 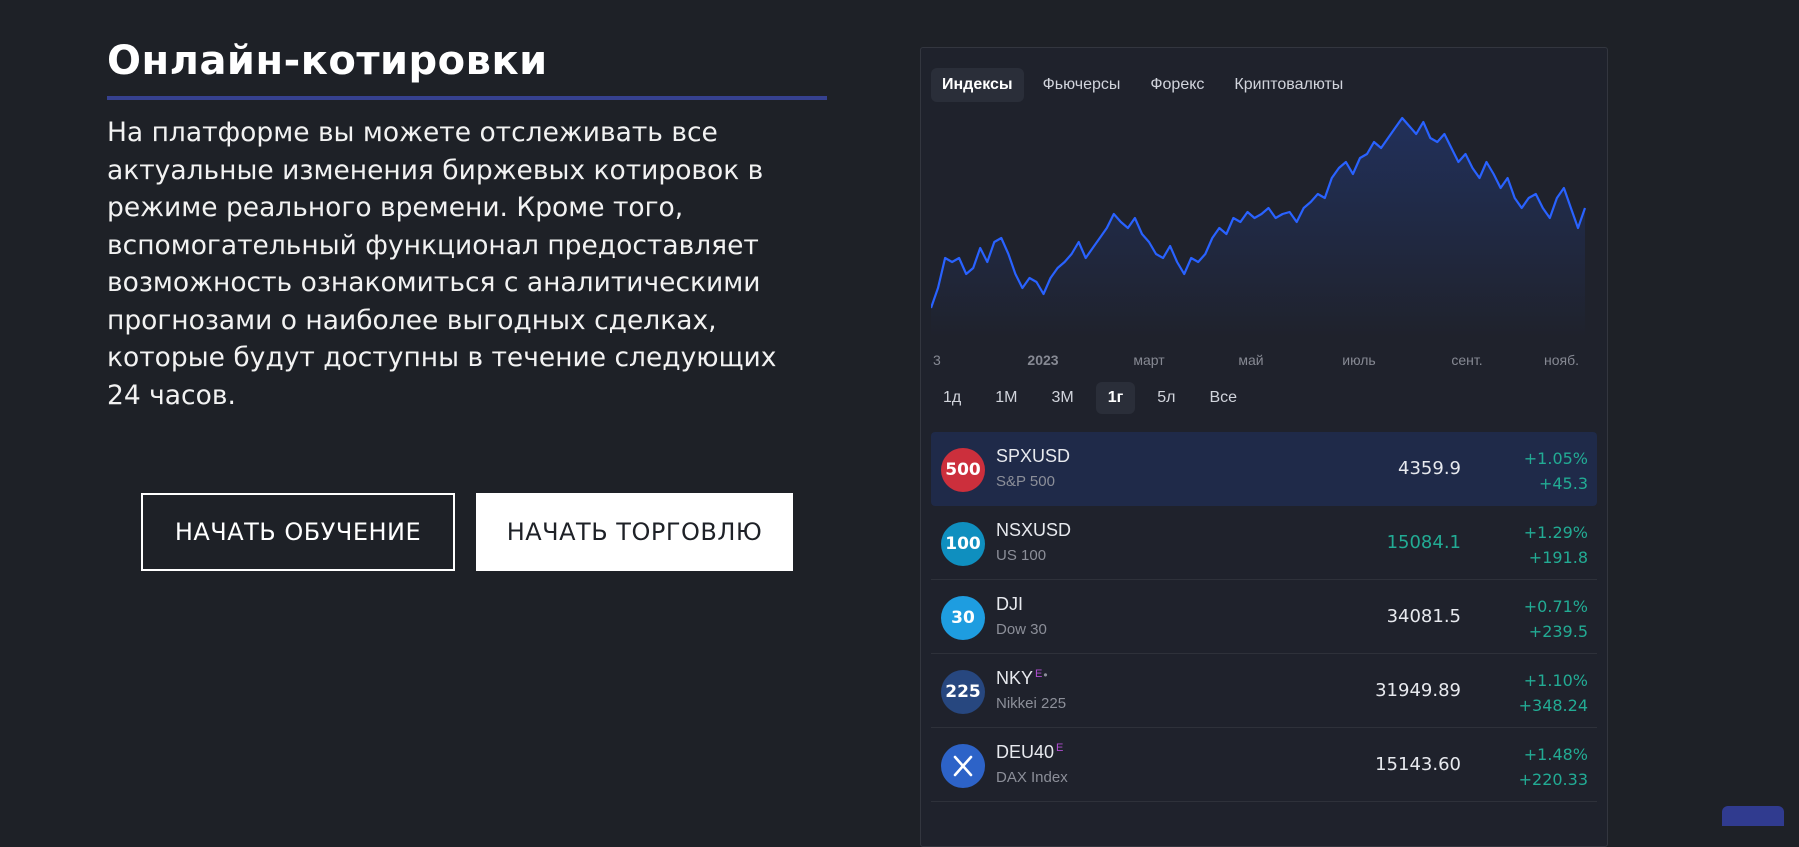 What do you see at coordinates (1553, 693) in the screenshot?
I see `row-change: +1.10% +348.24` at bounding box center [1553, 693].